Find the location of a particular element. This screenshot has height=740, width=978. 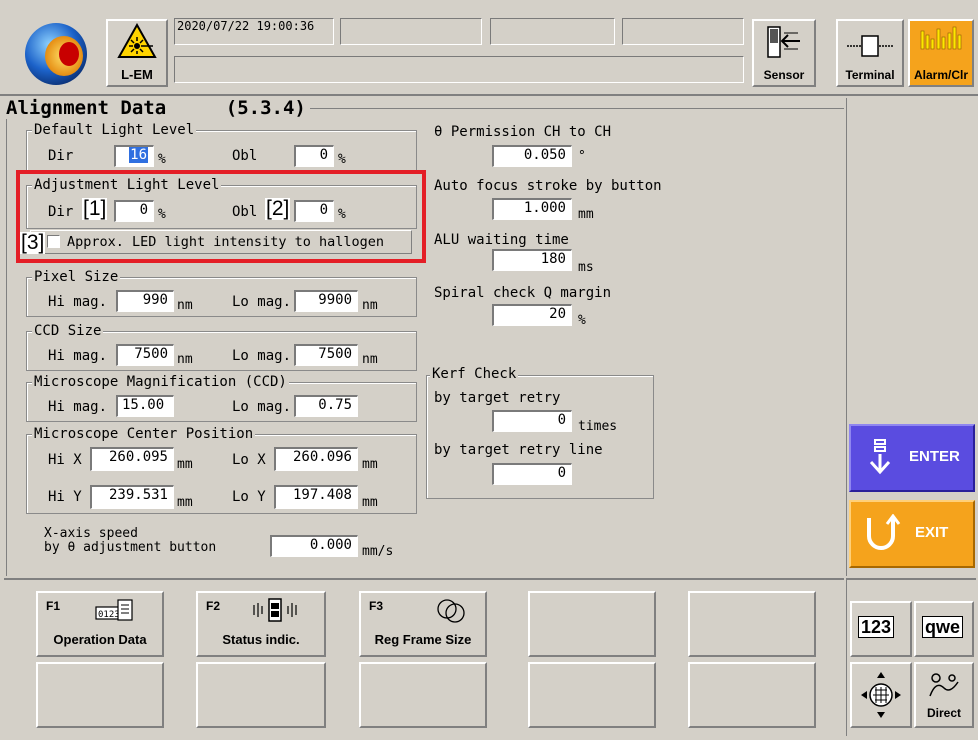

mag-hi-field: 15.00 is located at coordinates (145, 406).